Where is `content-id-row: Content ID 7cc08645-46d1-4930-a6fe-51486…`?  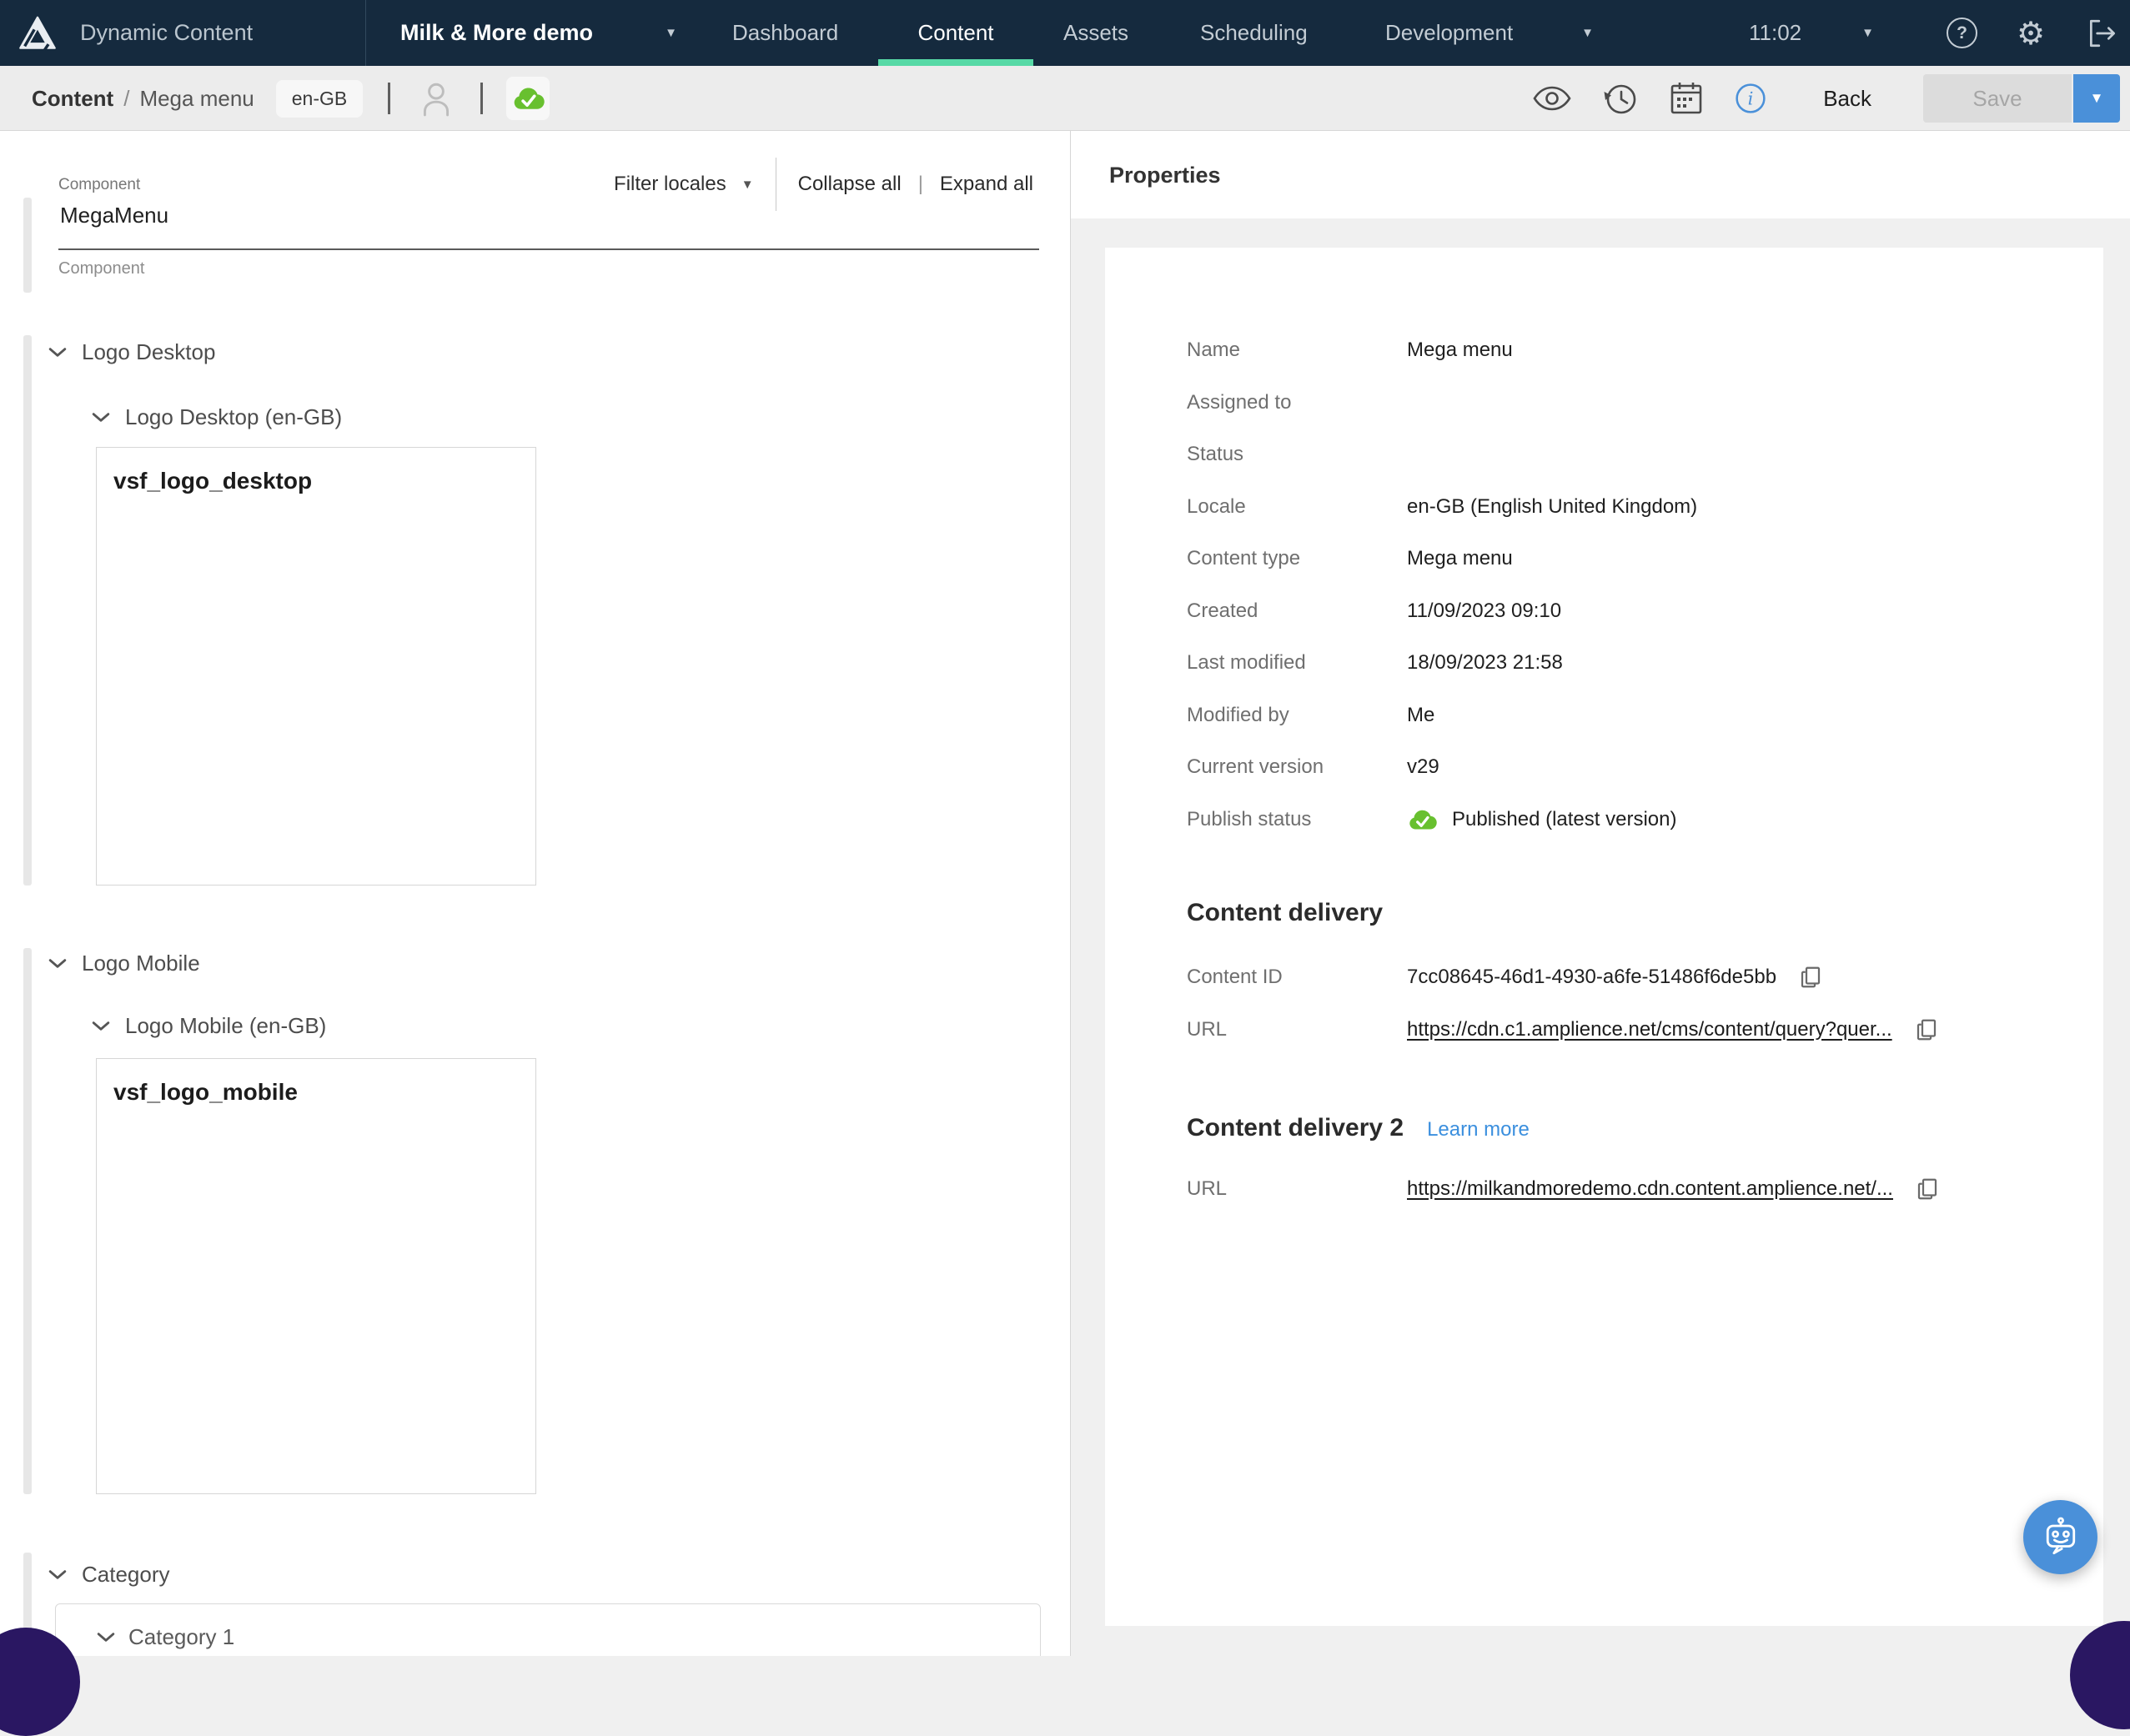
content-id-row: Content ID 7cc08645-46d1-4930-a6fe-51486… is located at coordinates (1620, 977).